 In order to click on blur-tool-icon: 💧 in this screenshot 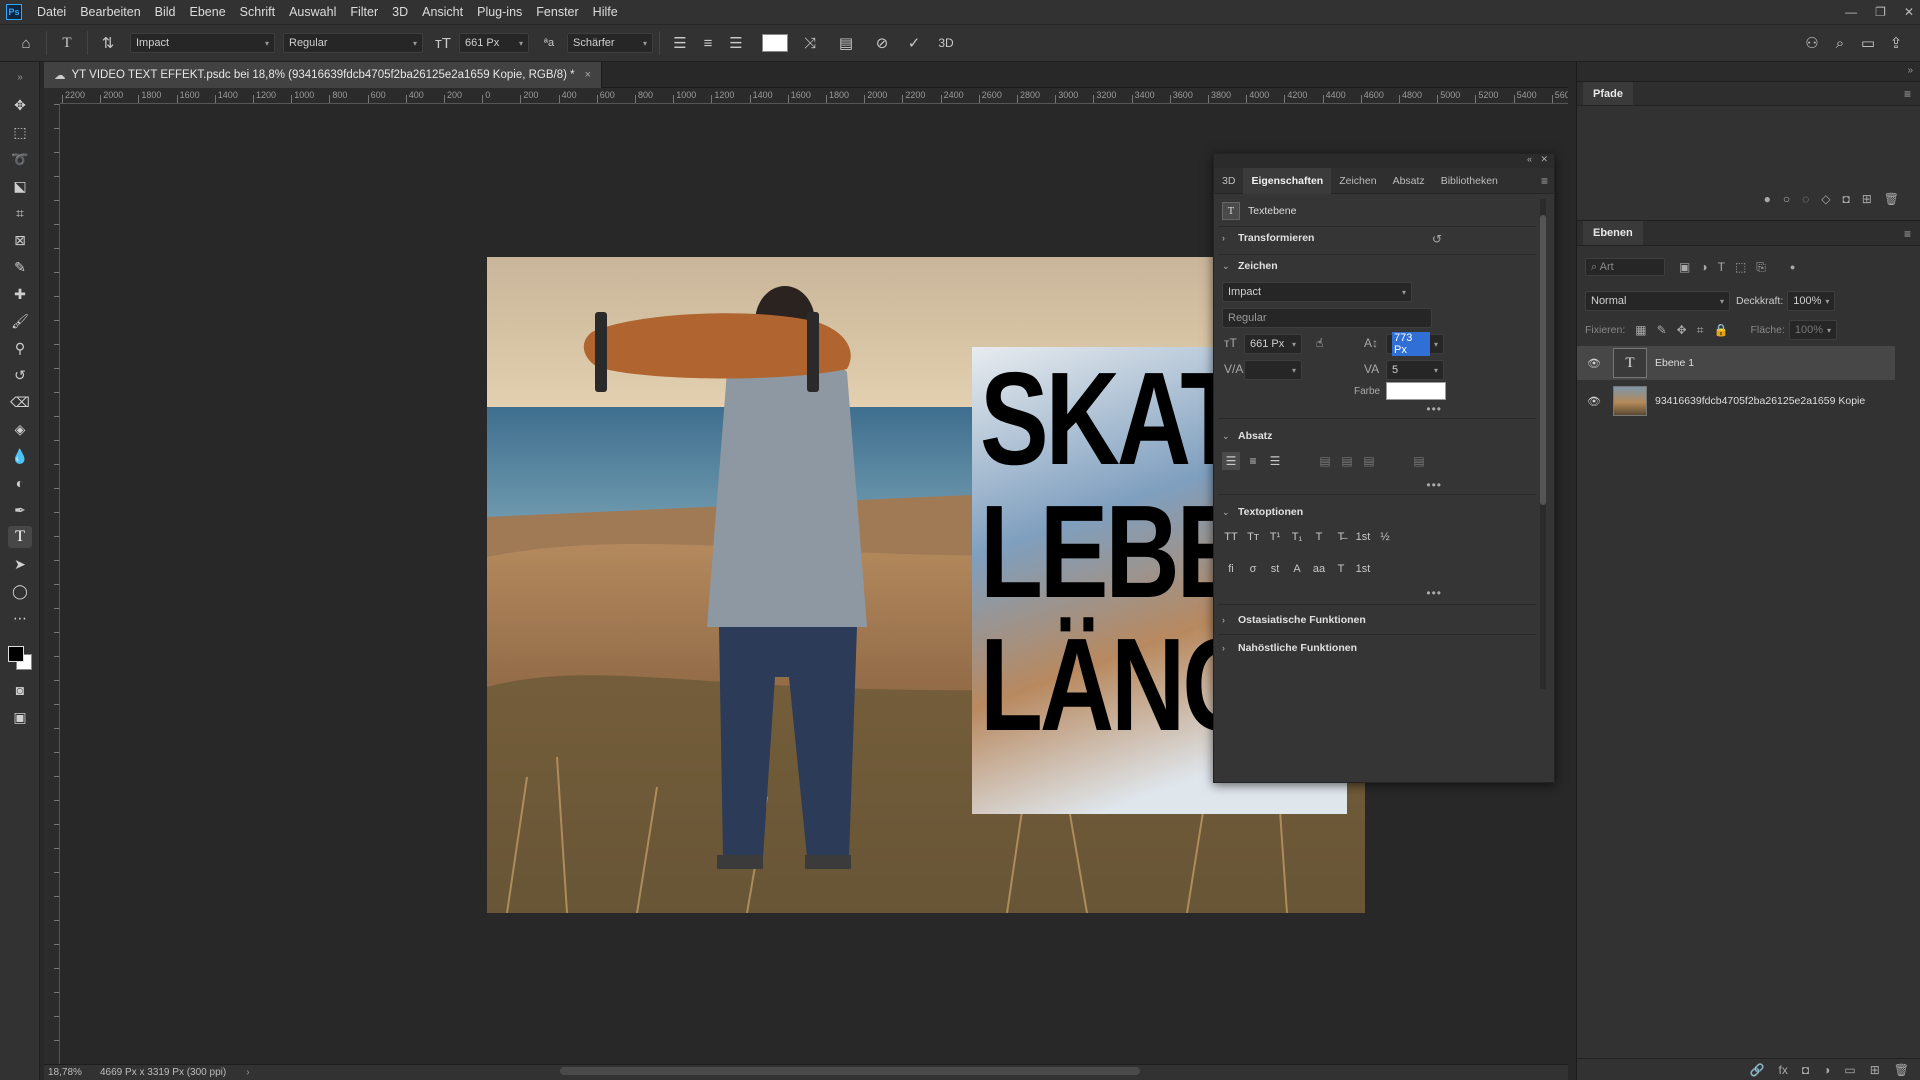, I will do `click(20, 456)`.